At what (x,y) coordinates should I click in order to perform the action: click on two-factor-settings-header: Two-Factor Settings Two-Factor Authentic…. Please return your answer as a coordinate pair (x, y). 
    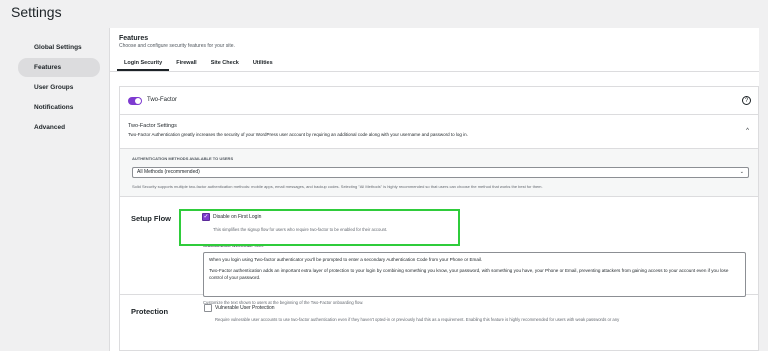
    Looking at the image, I should click on (439, 132).